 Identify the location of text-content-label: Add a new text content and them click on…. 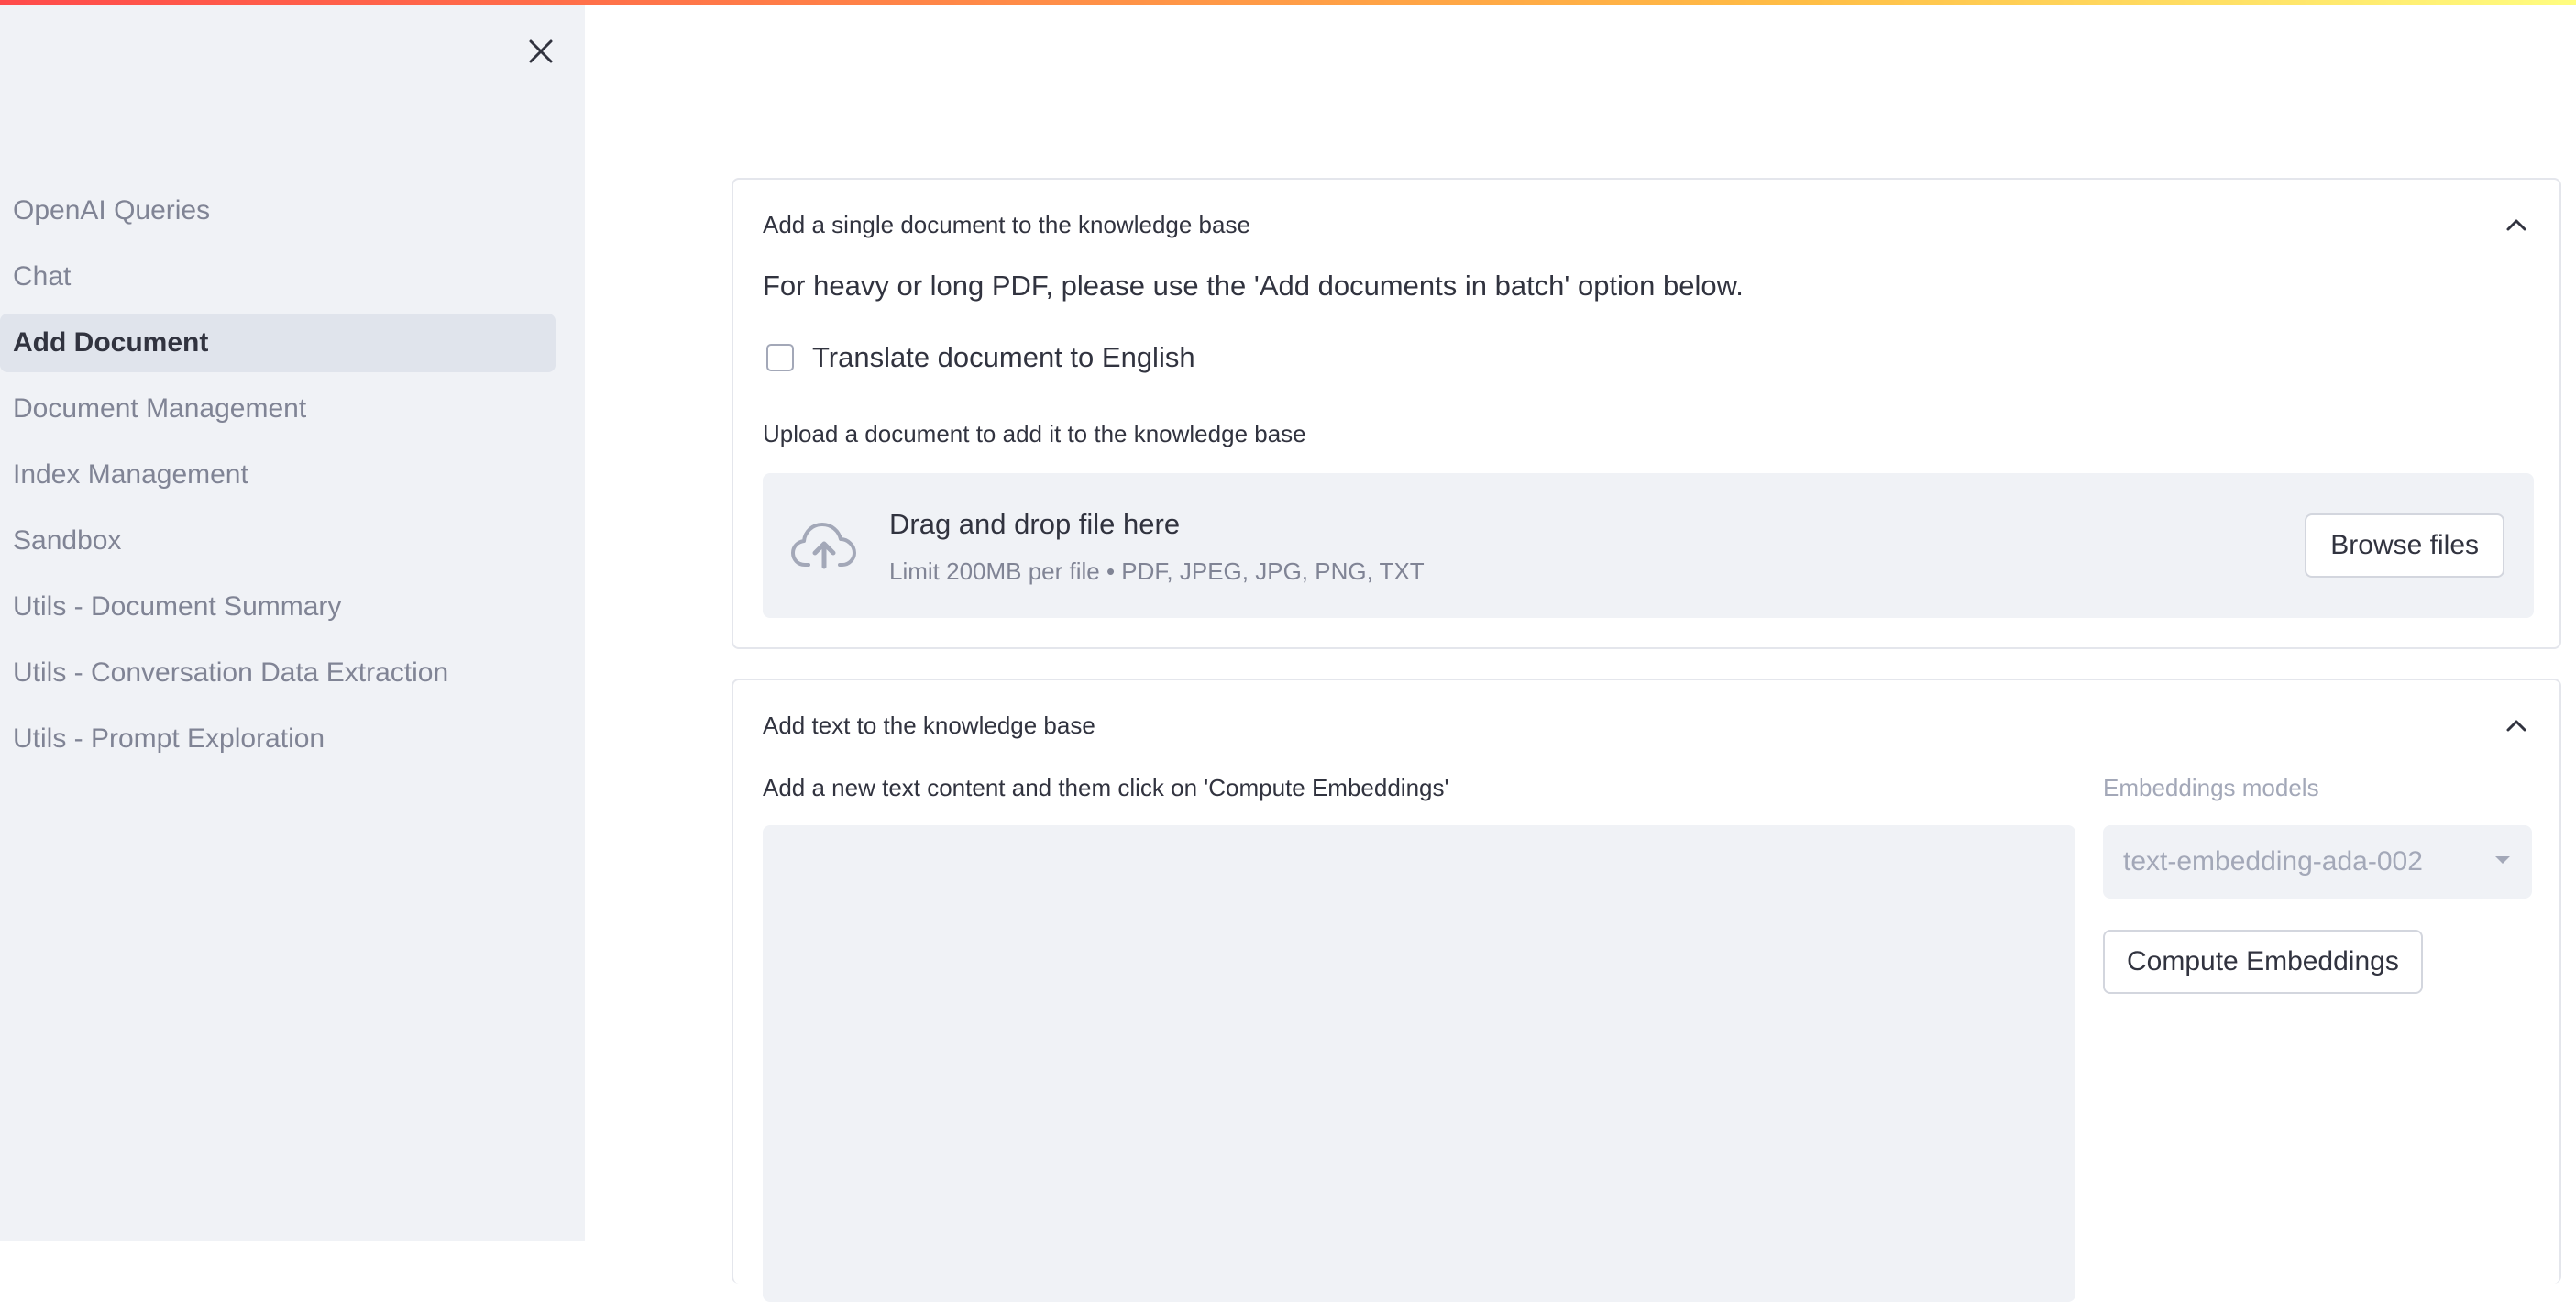
(1106, 787).